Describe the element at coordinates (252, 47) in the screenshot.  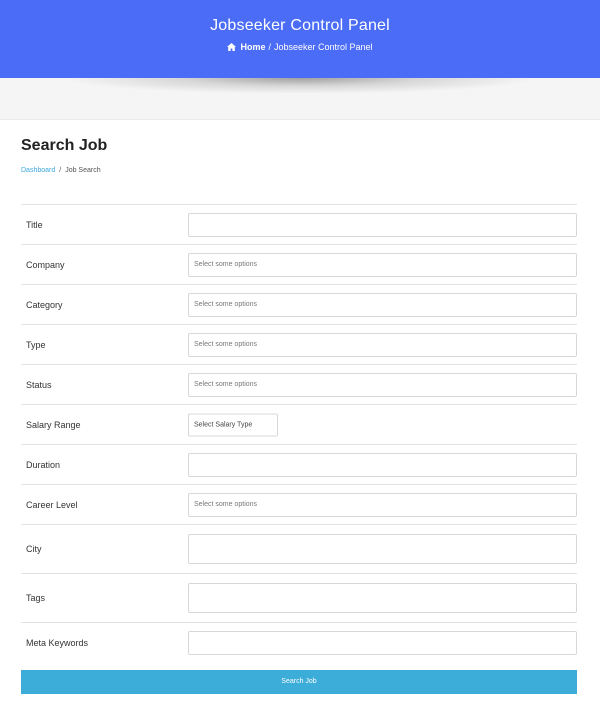
I see `breadcrumb-home-link: Home` at that location.